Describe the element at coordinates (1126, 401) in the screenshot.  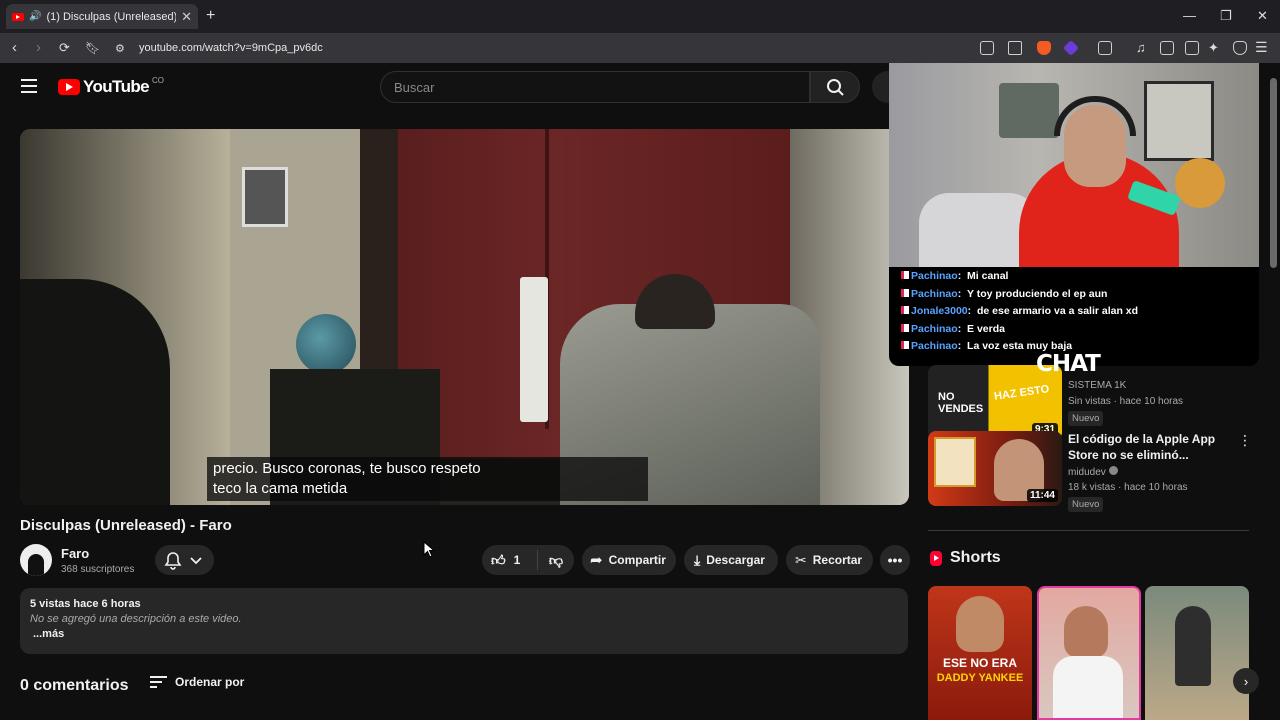
I see `rec-meta: Sin vistas · hace 10 horas` at that location.